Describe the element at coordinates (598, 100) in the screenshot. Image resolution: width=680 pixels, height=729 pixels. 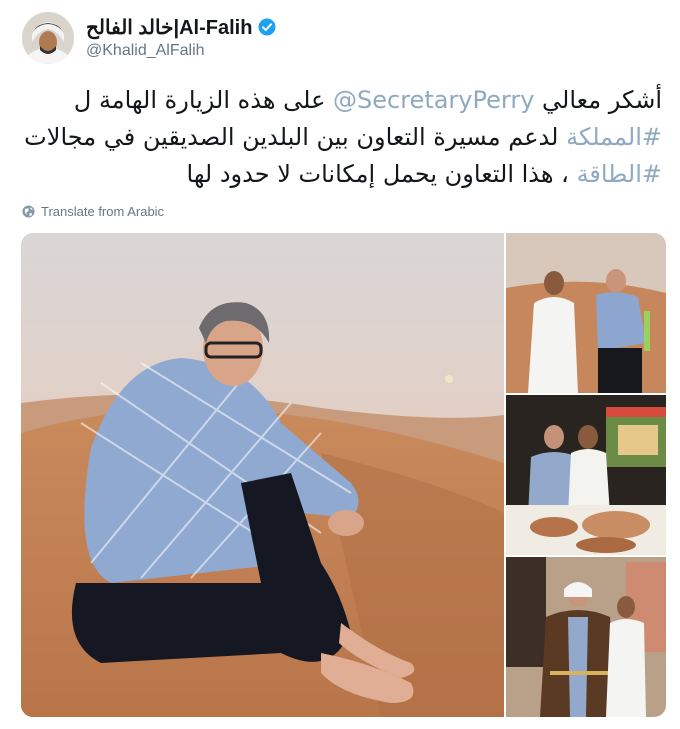
I see `tweet-text-part: أشكر معالي` at that location.